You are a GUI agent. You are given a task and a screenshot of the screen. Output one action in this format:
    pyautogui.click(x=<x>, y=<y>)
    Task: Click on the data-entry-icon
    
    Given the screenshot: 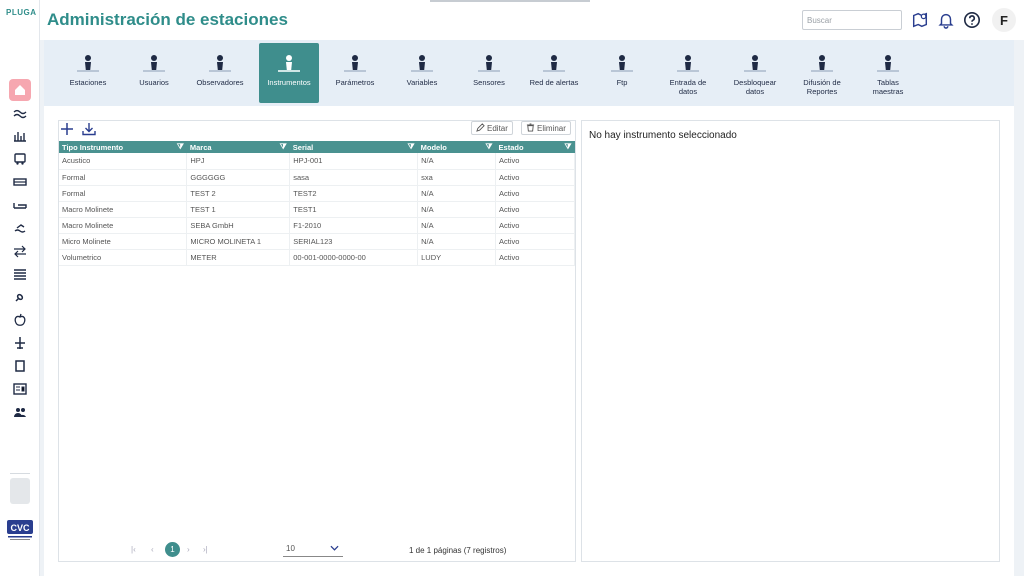 What is the action you would take?
    pyautogui.click(x=688, y=64)
    